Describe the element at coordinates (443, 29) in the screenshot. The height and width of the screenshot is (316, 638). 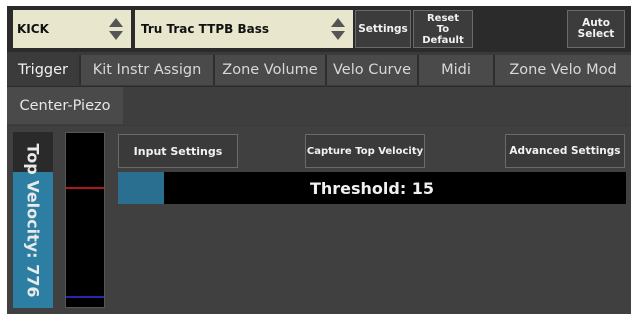
I see `reset-to-default-button: Reset To Default` at that location.